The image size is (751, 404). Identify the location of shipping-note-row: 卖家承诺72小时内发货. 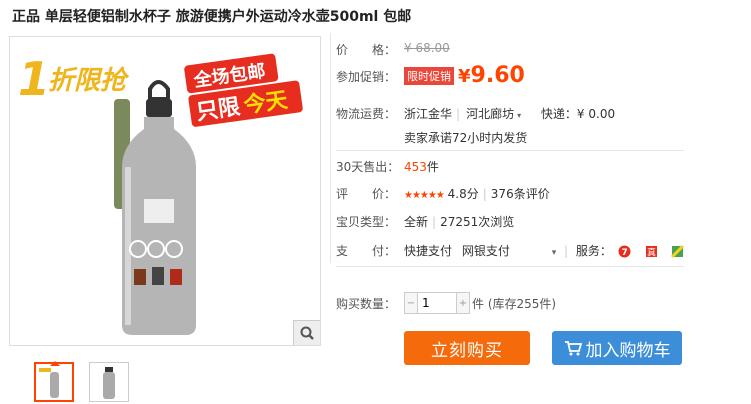
(431, 137).